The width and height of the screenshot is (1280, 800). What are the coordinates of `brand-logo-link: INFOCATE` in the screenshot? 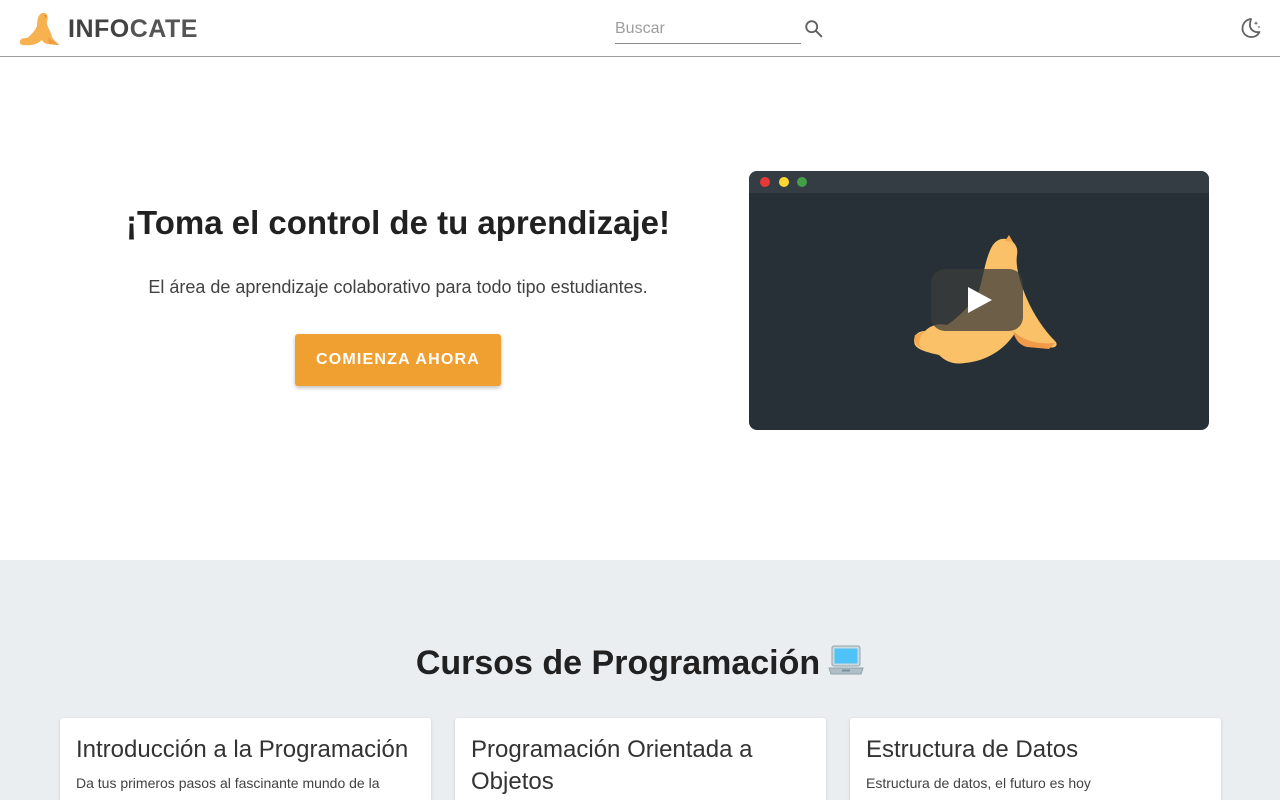 It's located at (108, 29).